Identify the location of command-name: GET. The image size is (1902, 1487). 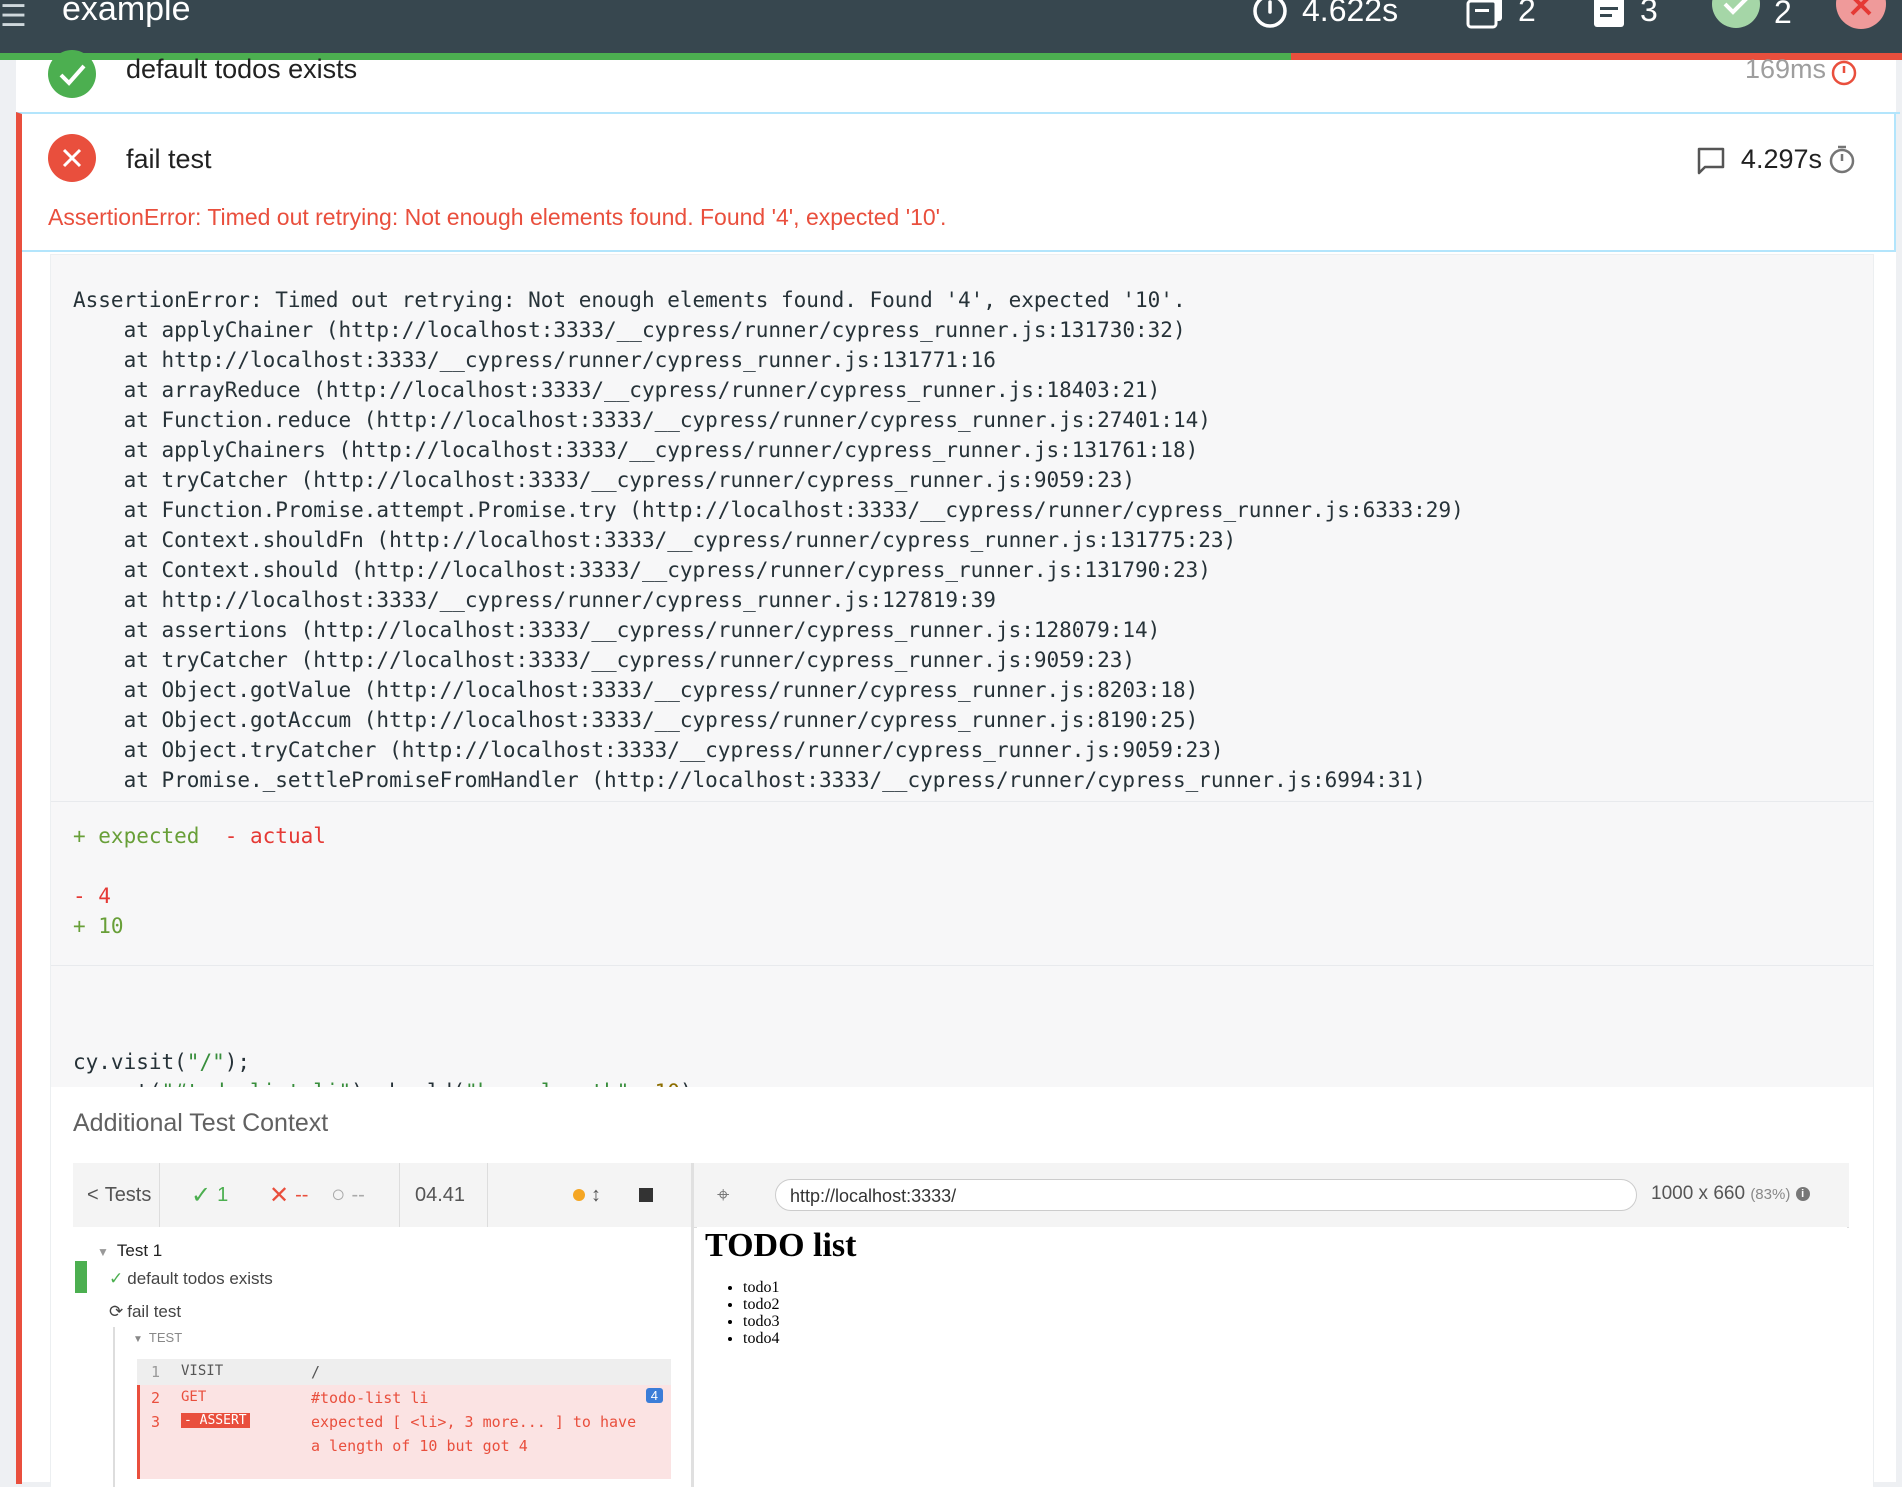
(194, 1397).